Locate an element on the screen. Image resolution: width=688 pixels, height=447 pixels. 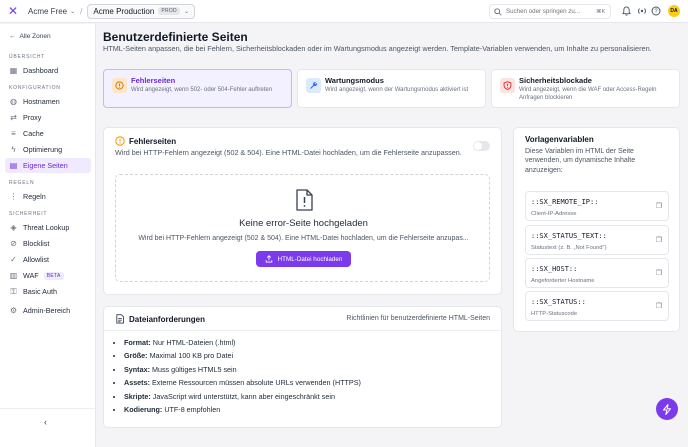
app-logo-icon: ✕ is located at coordinates (13, 11).